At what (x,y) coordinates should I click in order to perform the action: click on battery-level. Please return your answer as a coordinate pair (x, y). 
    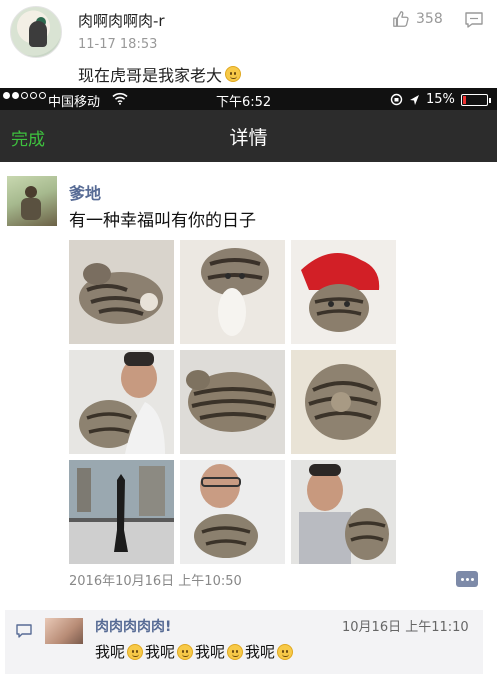
    Looking at the image, I should click on (464, 99).